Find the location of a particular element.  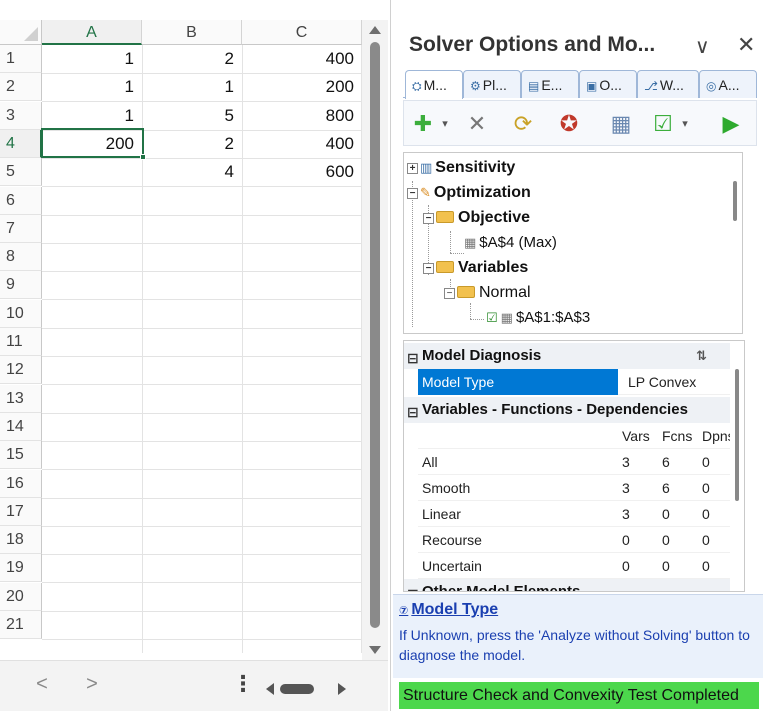

cell-c4: 400 is located at coordinates (302, 144).